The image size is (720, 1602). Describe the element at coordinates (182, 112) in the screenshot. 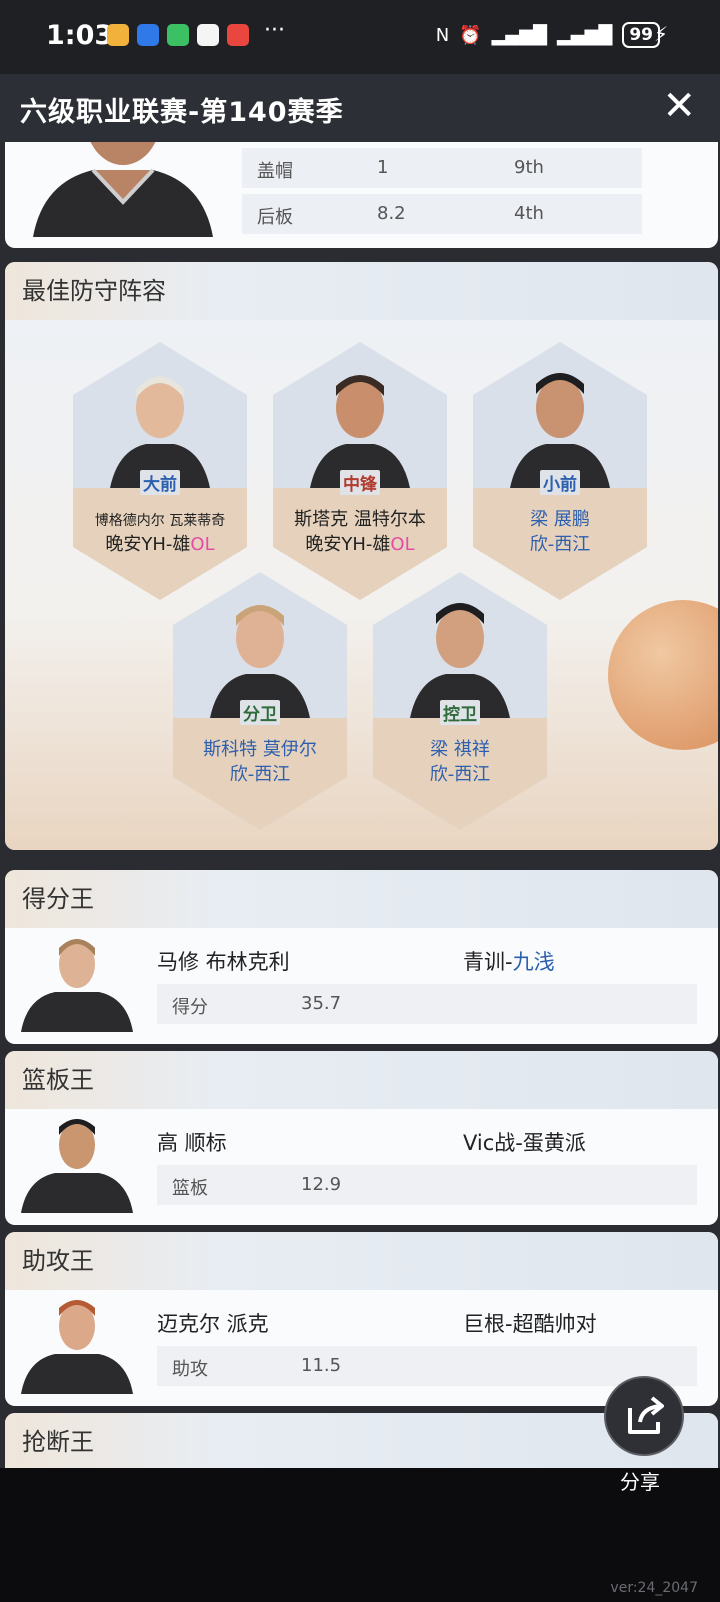

I see `page-title: 六级职业联赛-第140赛季` at that location.